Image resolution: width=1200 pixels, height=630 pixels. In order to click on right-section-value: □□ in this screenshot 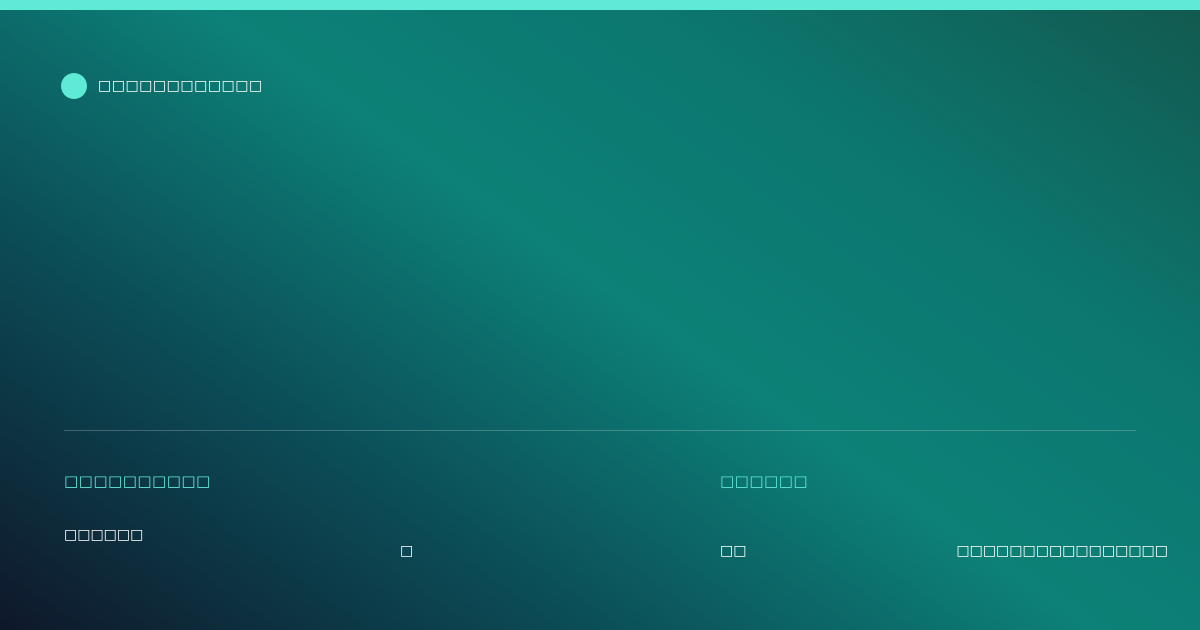, I will do `click(733, 551)`.